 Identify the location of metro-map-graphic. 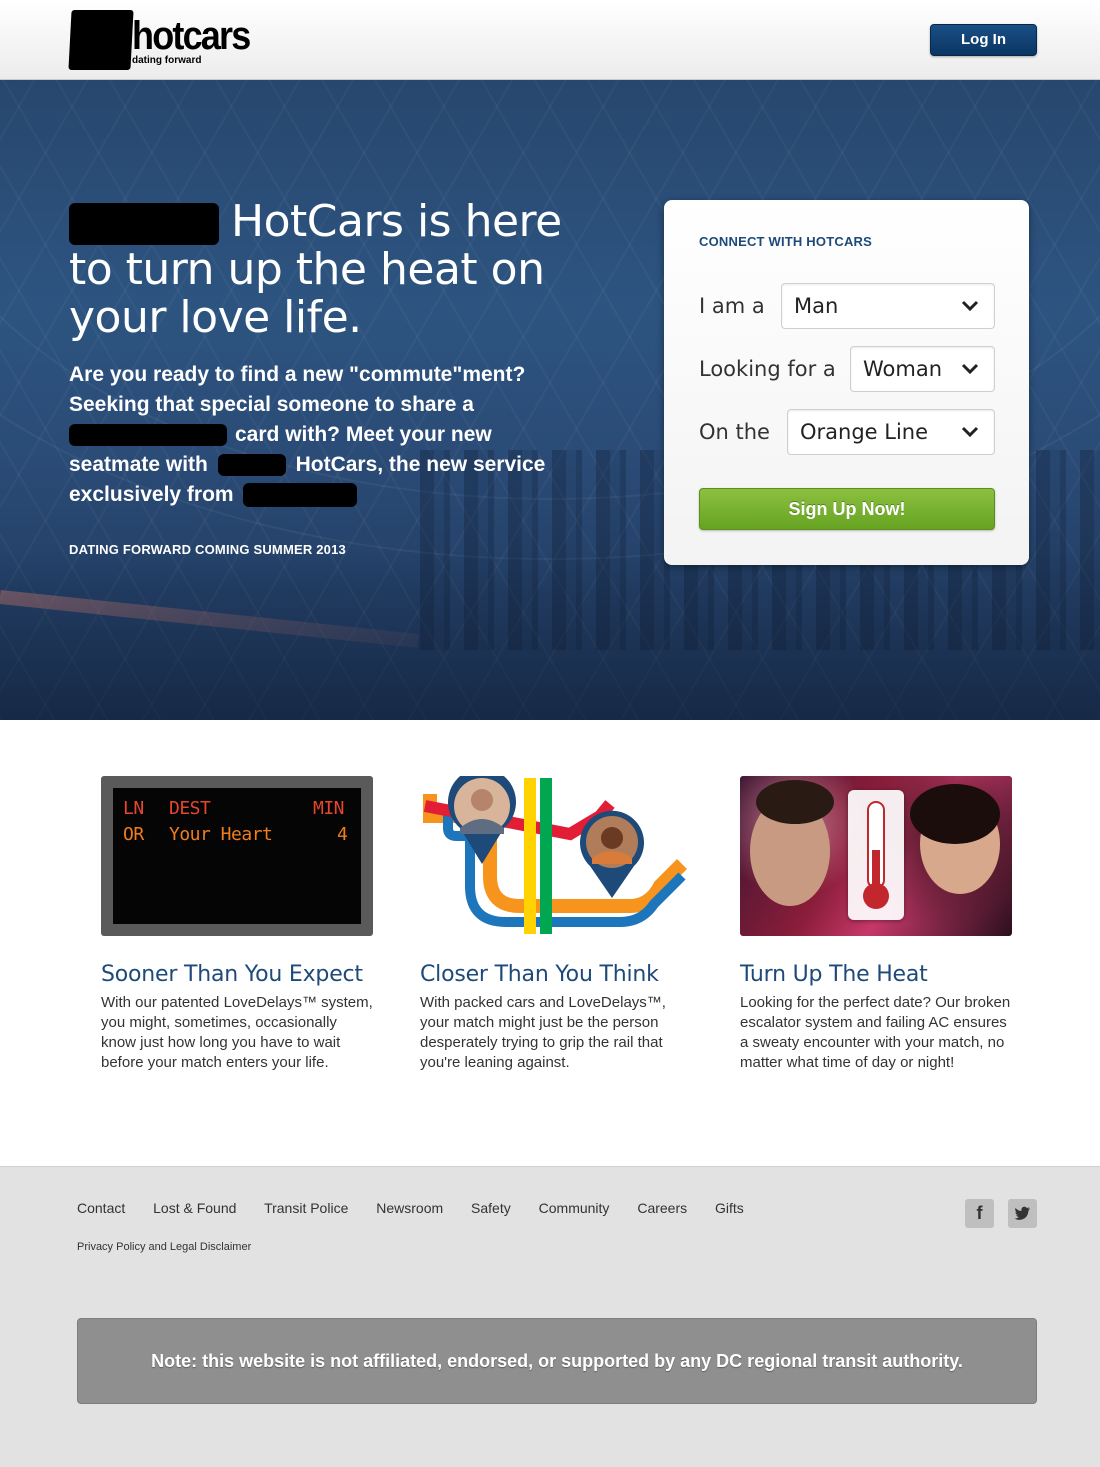
(555, 855).